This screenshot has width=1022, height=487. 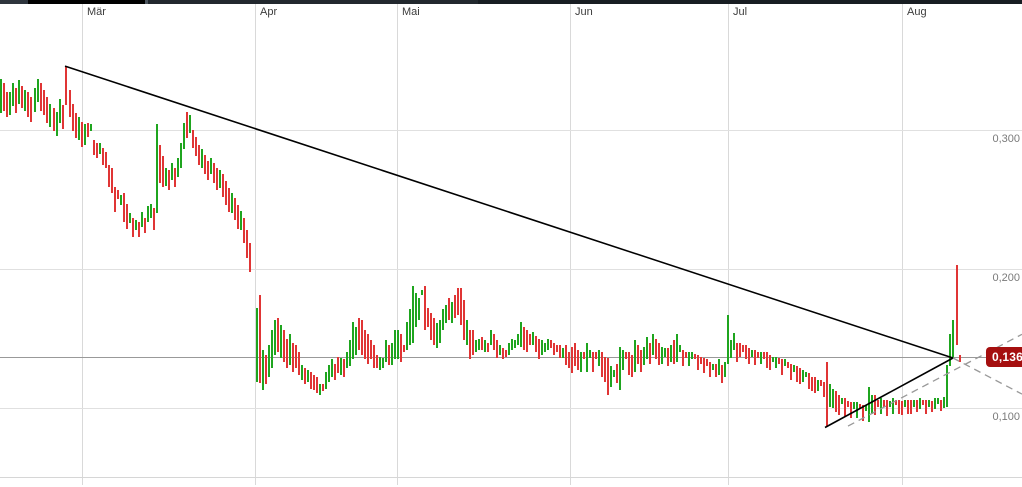 I want to click on last-price-badge: 0,1364, so click(x=1004, y=357).